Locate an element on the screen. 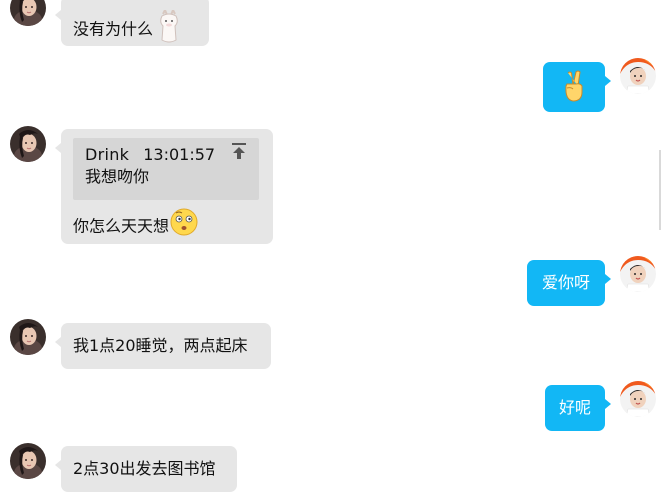  message-bubble-incoming: 没有为什么 is located at coordinates (132, 23).